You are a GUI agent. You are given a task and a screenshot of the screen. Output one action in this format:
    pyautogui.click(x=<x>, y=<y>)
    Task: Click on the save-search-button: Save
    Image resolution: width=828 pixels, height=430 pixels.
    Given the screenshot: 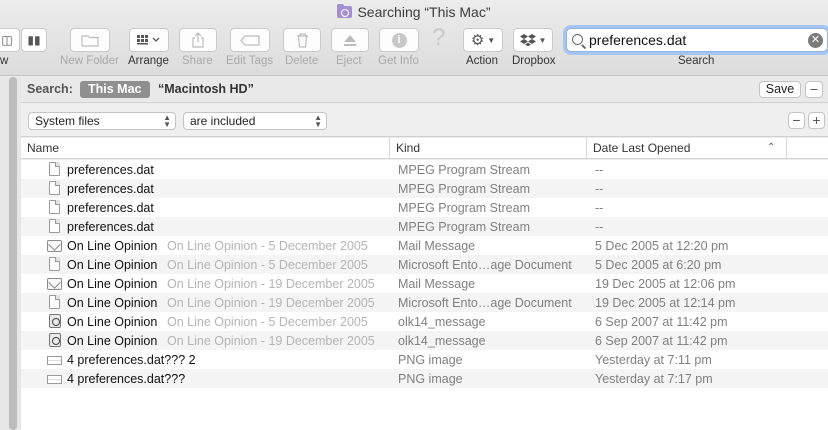 What is the action you would take?
    pyautogui.click(x=780, y=89)
    